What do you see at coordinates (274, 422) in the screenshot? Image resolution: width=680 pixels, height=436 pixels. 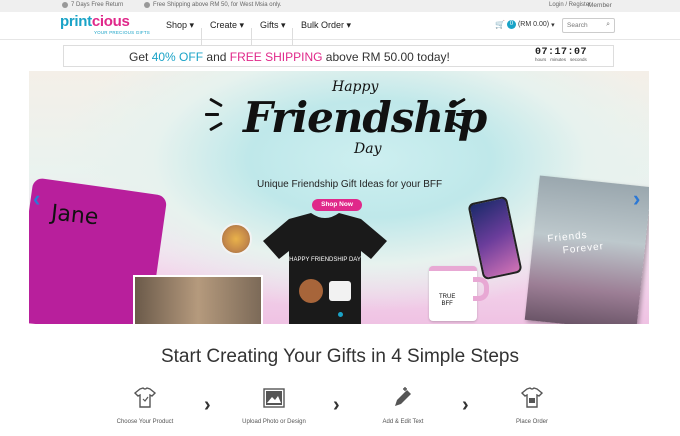 I see `step-label: Upload Photo or Design` at bounding box center [274, 422].